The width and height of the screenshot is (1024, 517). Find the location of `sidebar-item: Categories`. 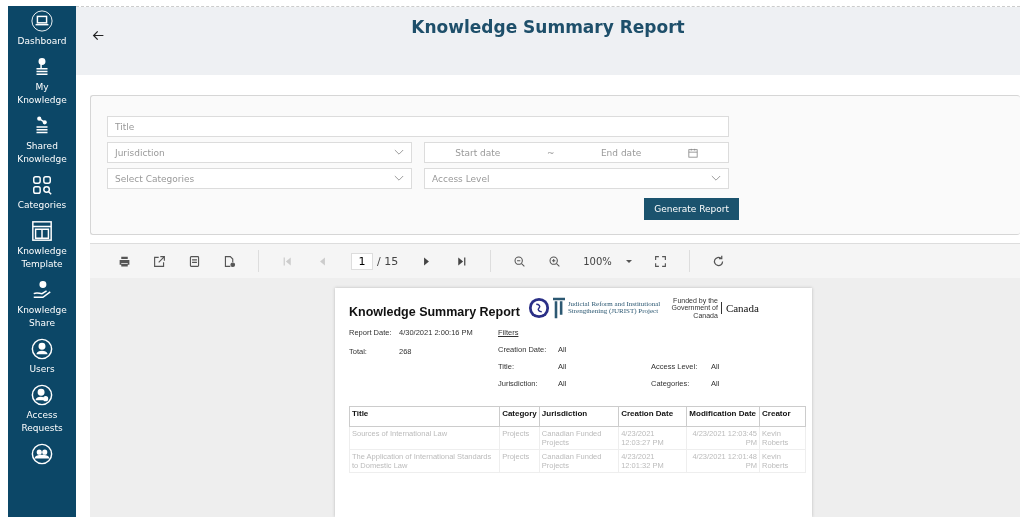

sidebar-item: Categories is located at coordinates (42, 193).